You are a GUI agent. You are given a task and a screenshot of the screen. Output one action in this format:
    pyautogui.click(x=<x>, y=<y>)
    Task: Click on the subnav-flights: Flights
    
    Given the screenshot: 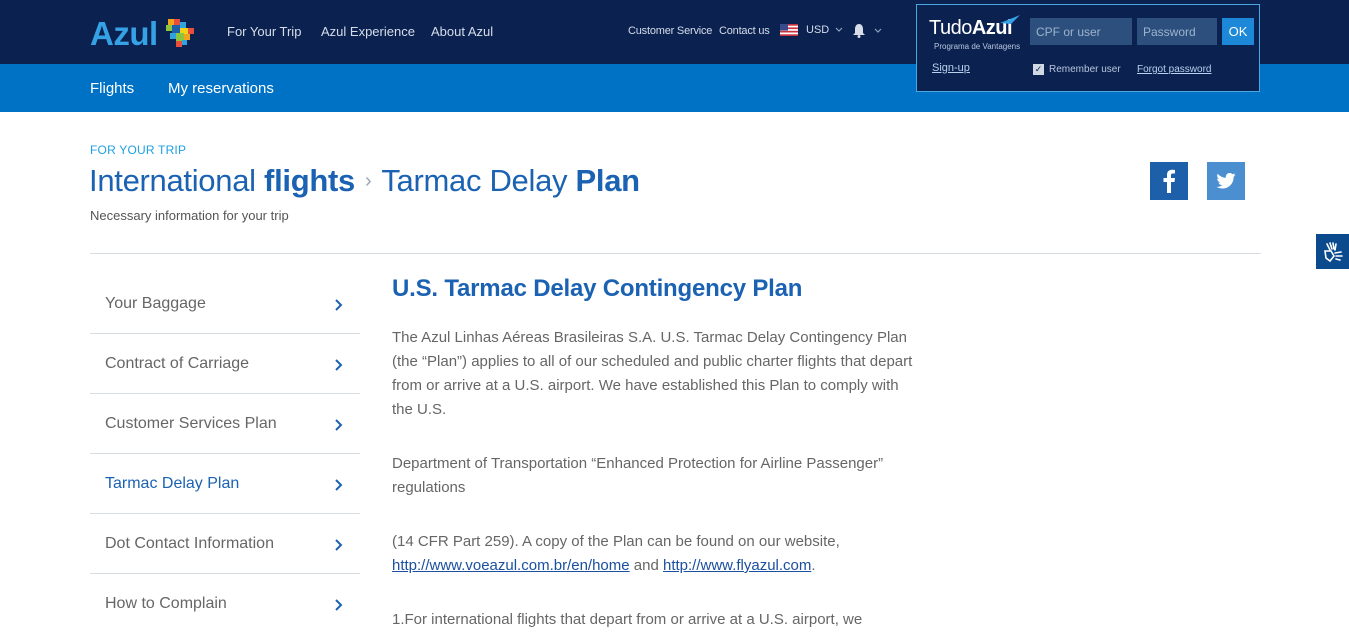 What is the action you would take?
    pyautogui.click(x=112, y=88)
    